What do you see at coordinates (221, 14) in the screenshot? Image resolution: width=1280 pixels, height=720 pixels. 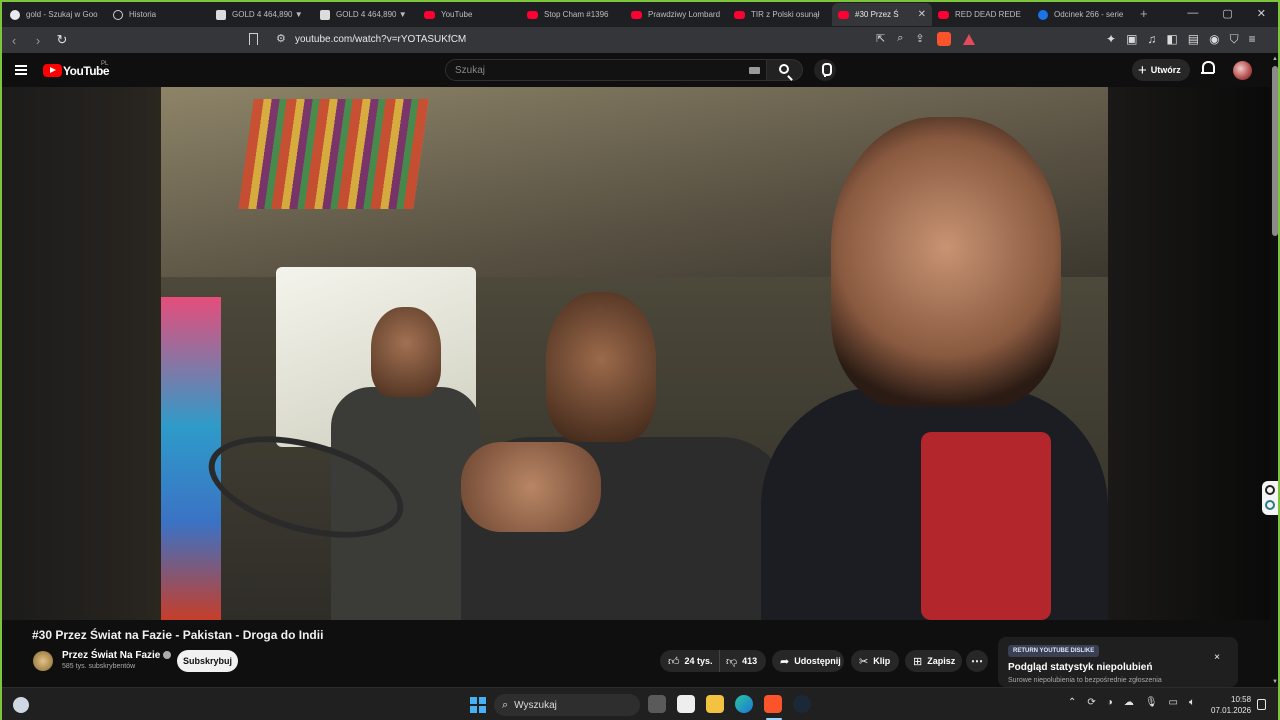 I see `tradingview-icon` at bounding box center [221, 14].